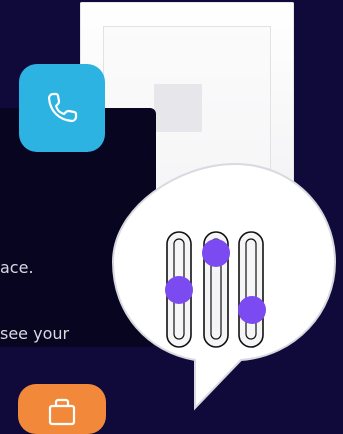  What do you see at coordinates (62, 412) in the screenshot?
I see `toolbox-icon` at bounding box center [62, 412].